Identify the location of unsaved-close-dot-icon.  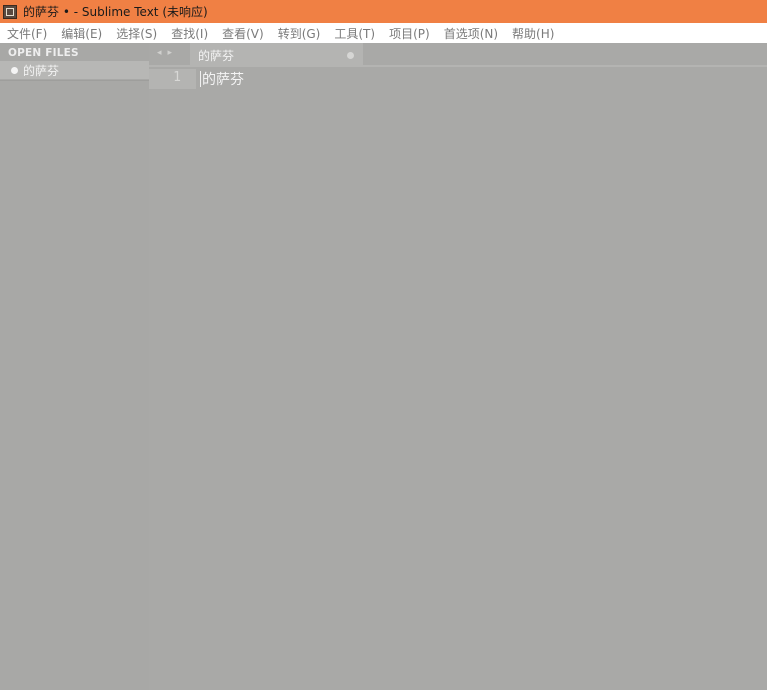
(350, 55).